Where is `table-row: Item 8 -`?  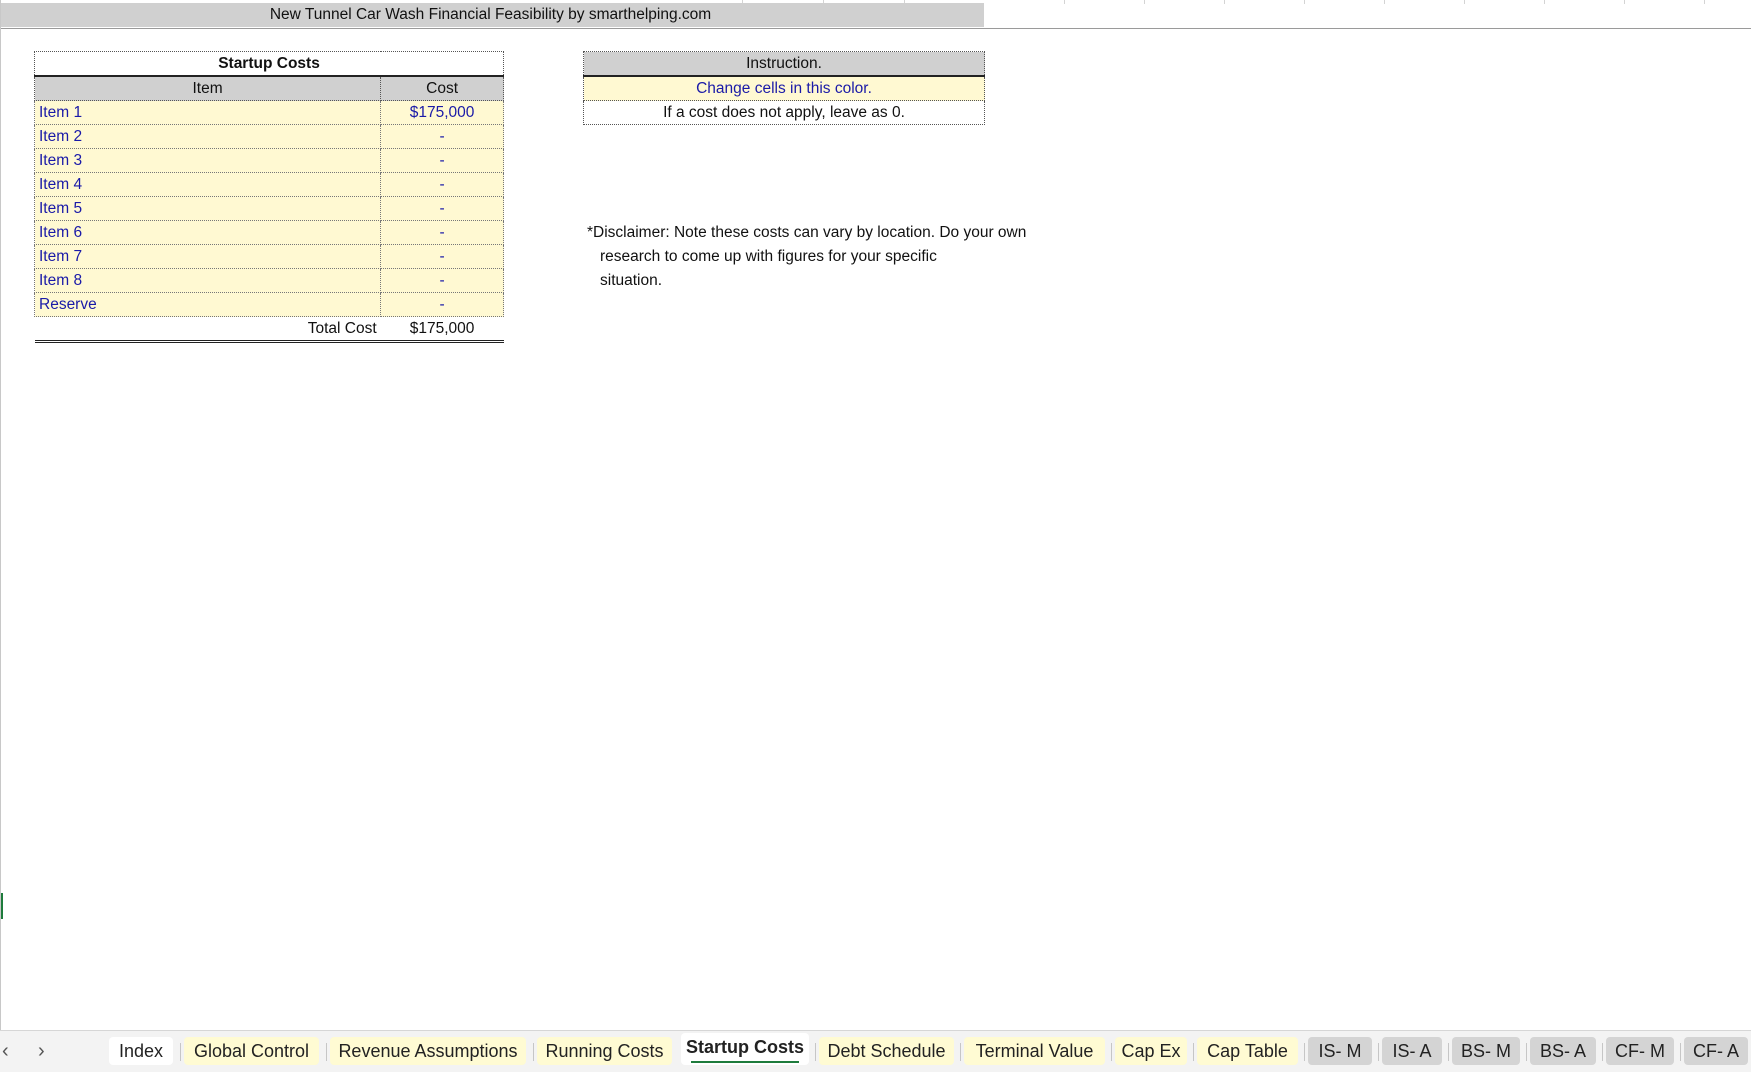 table-row: Item 8 - is located at coordinates (268, 280).